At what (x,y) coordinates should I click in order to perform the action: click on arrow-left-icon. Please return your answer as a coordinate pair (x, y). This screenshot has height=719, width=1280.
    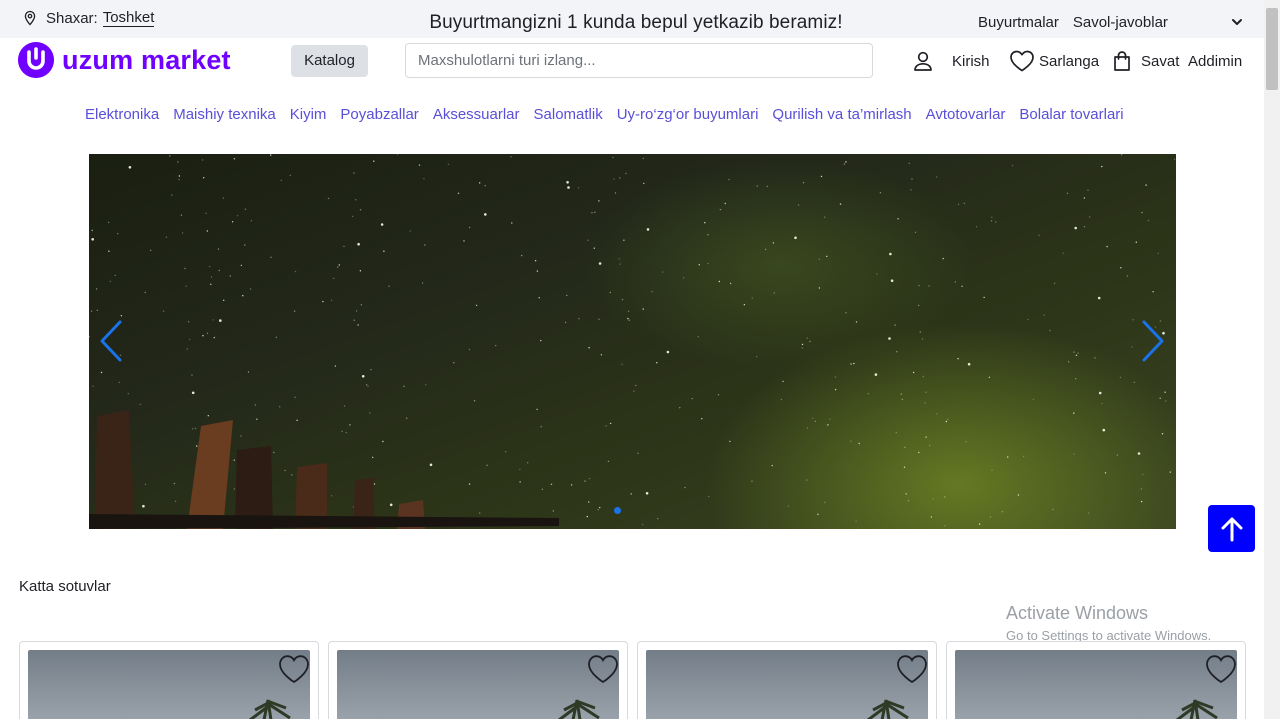
    Looking at the image, I should click on (111, 341).